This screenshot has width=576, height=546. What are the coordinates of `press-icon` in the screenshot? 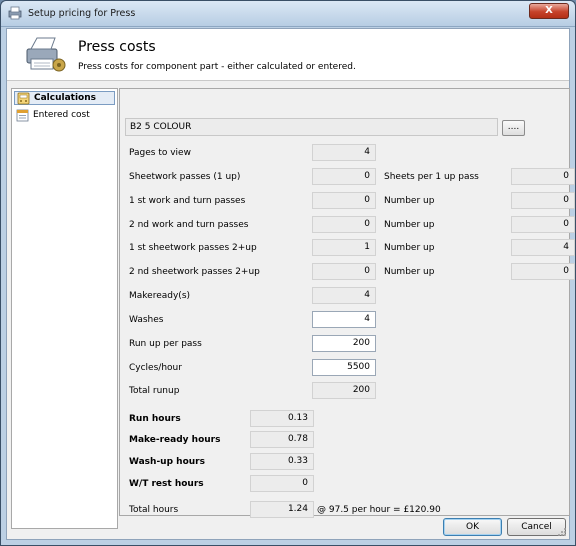 It's located at (46, 54).